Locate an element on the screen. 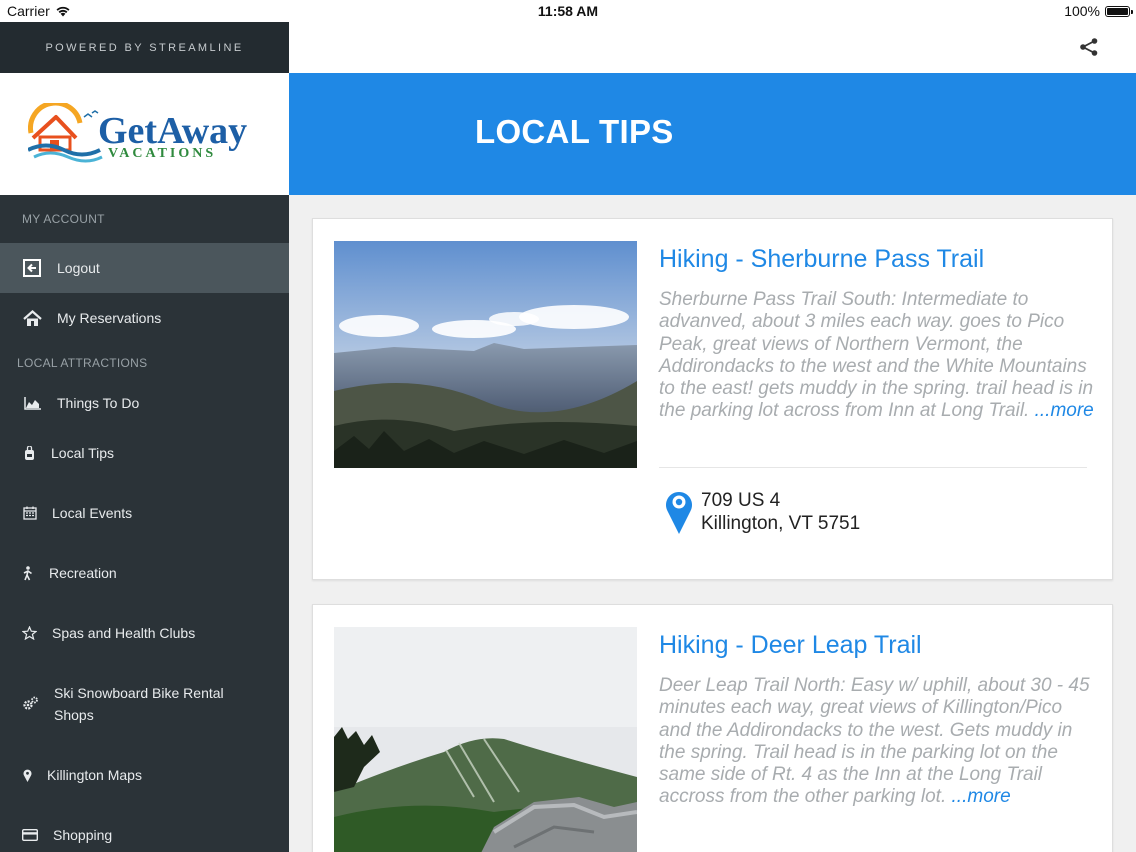 This screenshot has width=1136, height=852. share-button is located at coordinates (1089, 49).